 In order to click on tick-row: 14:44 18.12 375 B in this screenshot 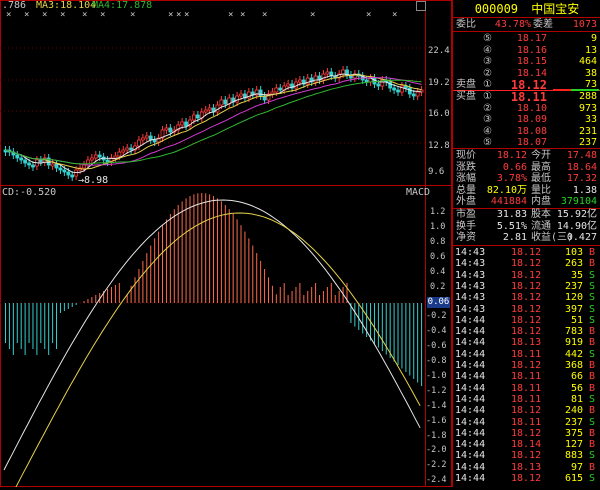, I will do `click(526, 433)`.